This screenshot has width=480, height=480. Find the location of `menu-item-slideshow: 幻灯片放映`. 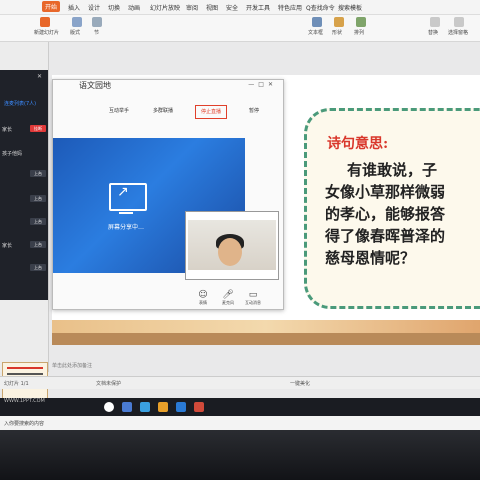

menu-item-slideshow: 幻灯片放映 is located at coordinates (165, 7).